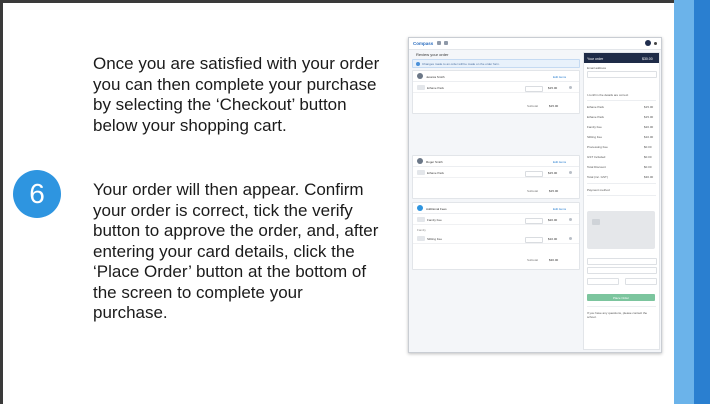 The image size is (710, 404). I want to click on order-group-name: Jessica Smith, so click(435, 76).